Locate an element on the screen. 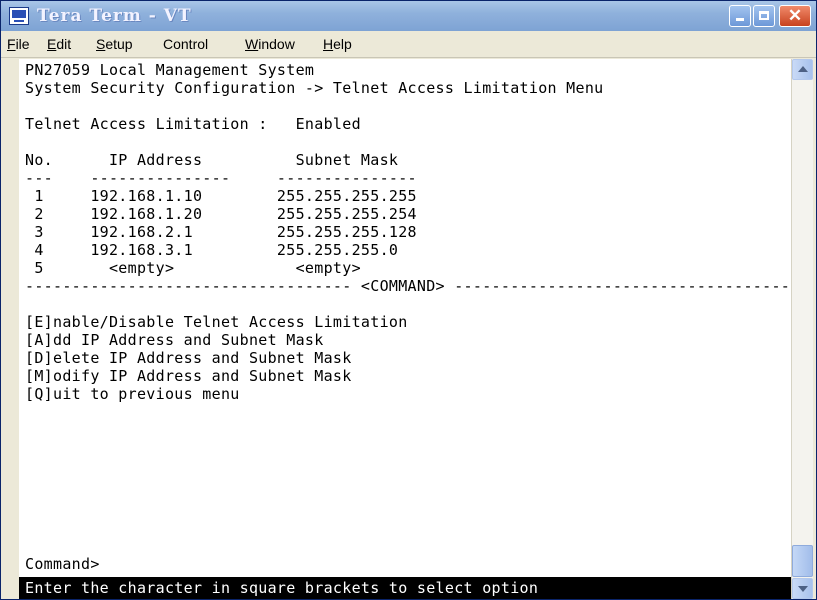 The height and width of the screenshot is (600, 817). terminal-app-icon is located at coordinates (19, 16).